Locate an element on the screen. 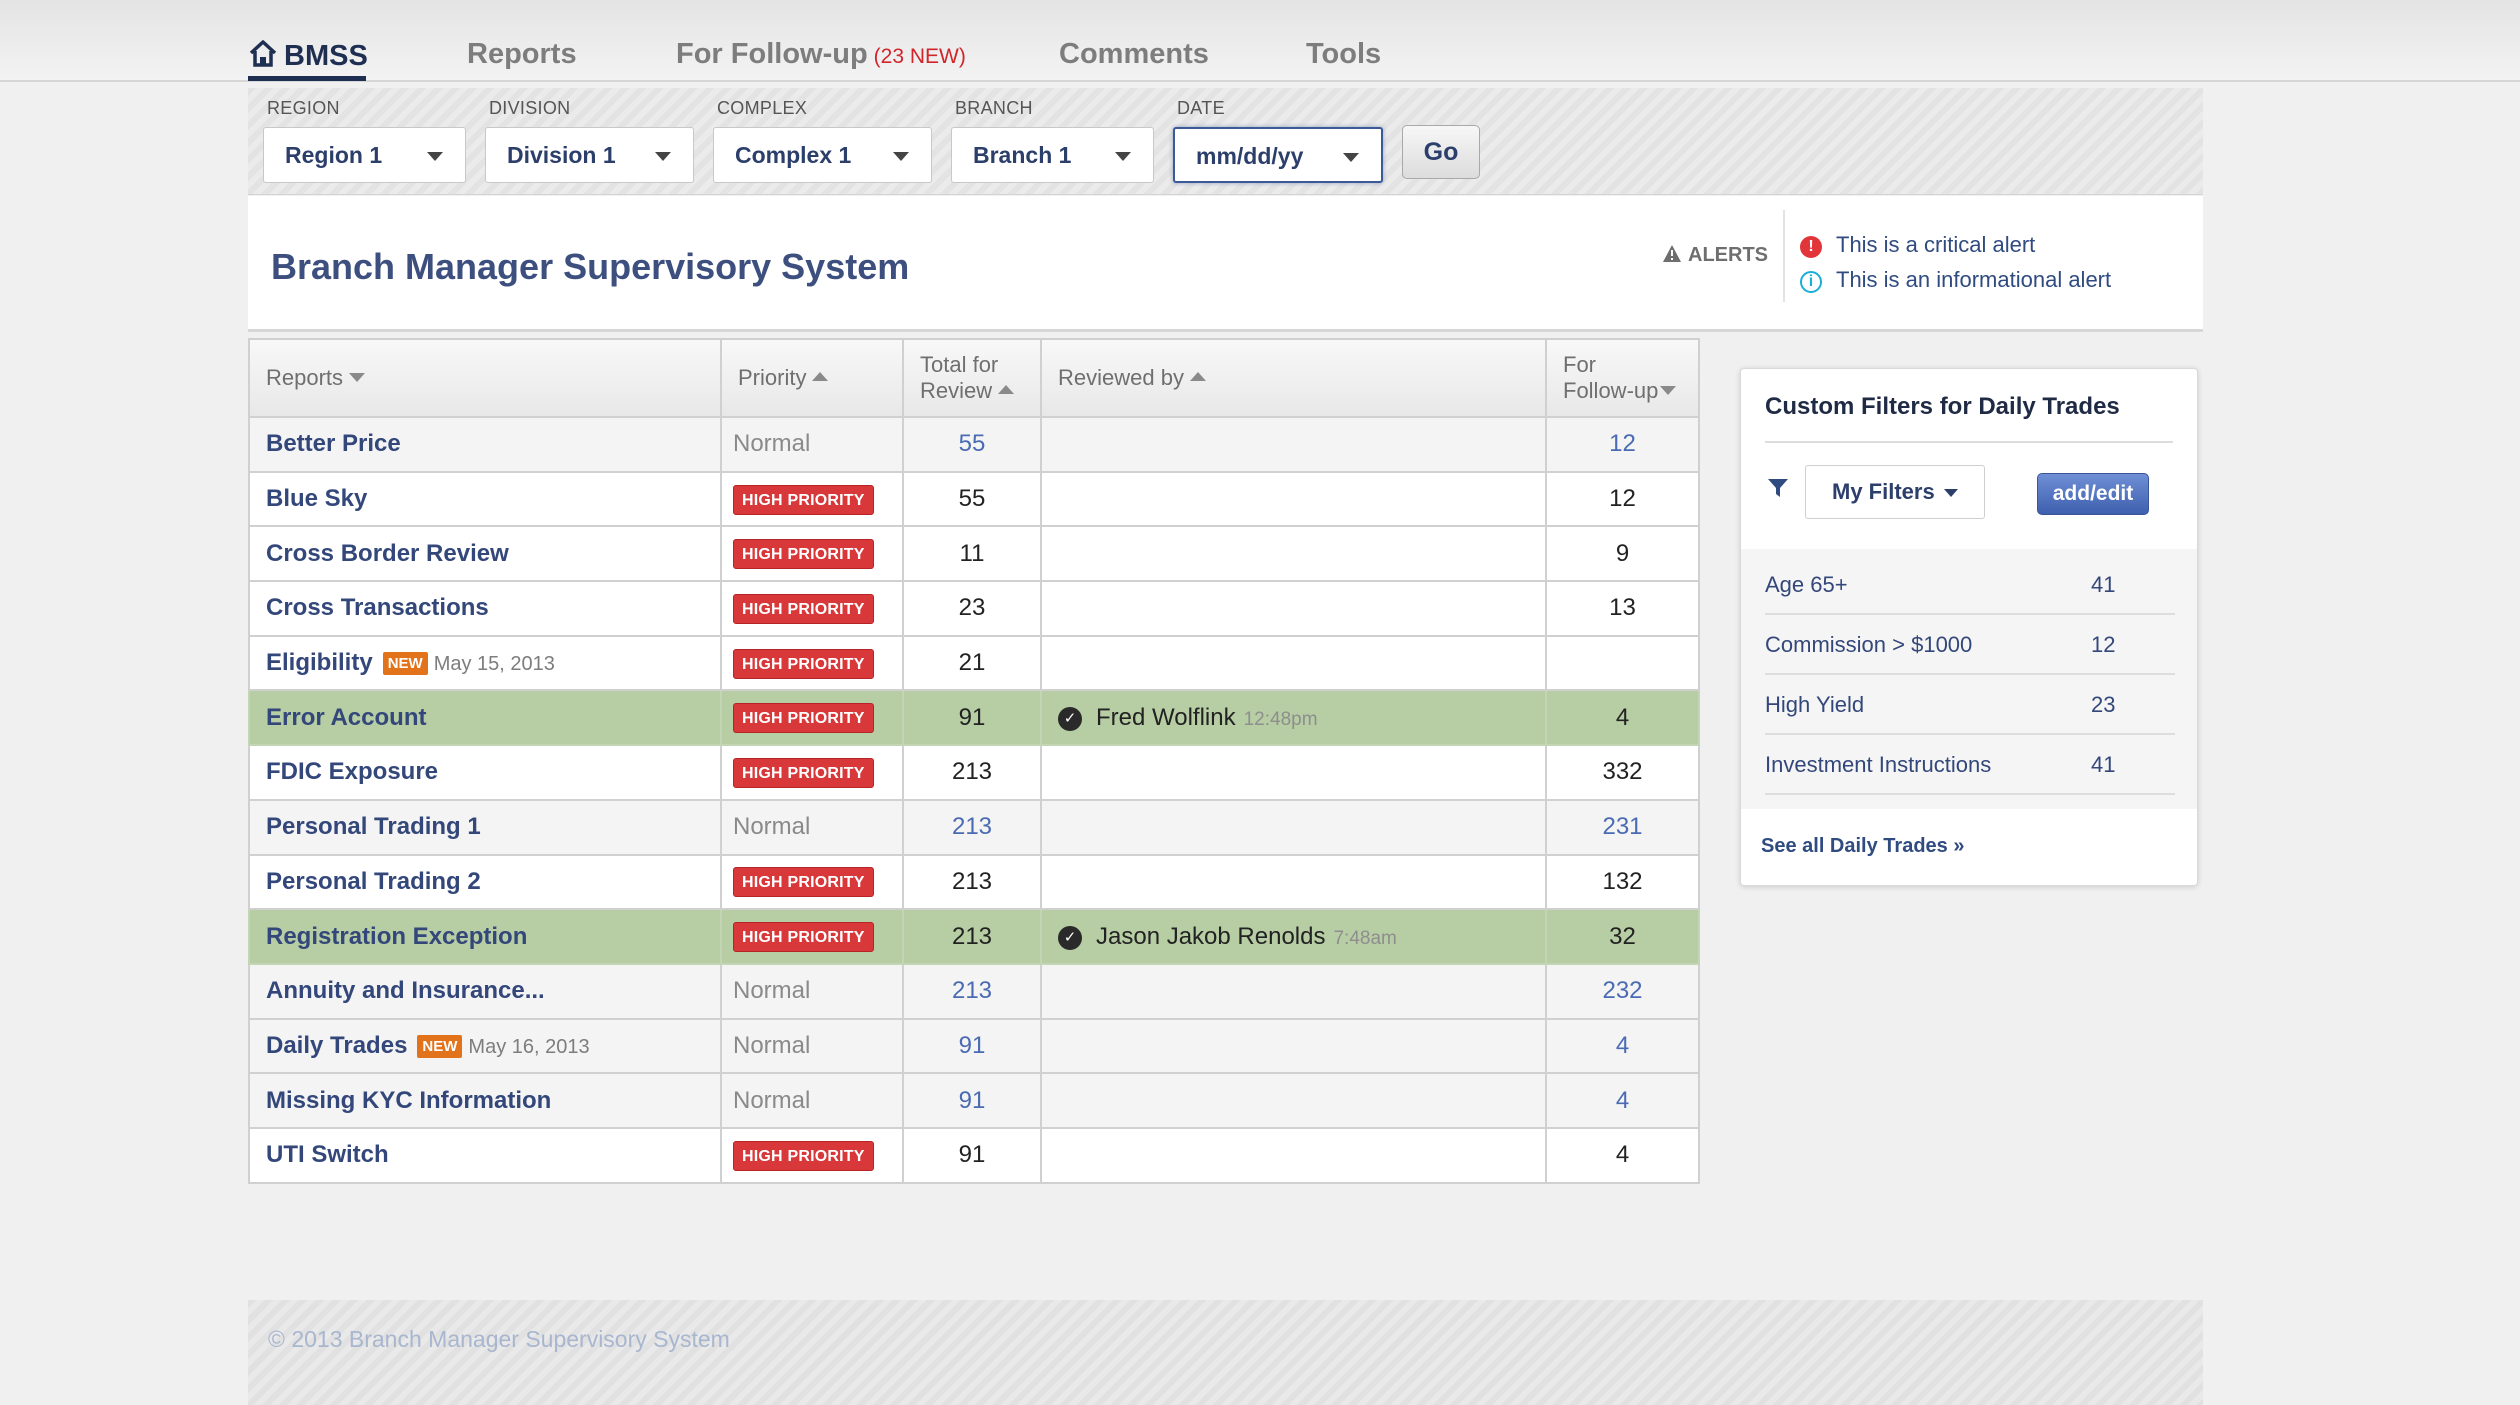 This screenshot has width=2520, height=1405. branch-filter: BRANCH Branch 1 is located at coordinates (1052, 140).